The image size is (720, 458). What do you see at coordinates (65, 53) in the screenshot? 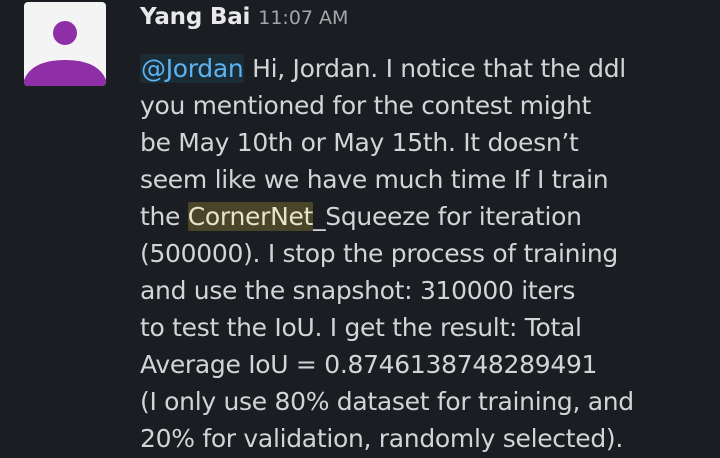
I see `default-user-avatar-icon` at bounding box center [65, 53].